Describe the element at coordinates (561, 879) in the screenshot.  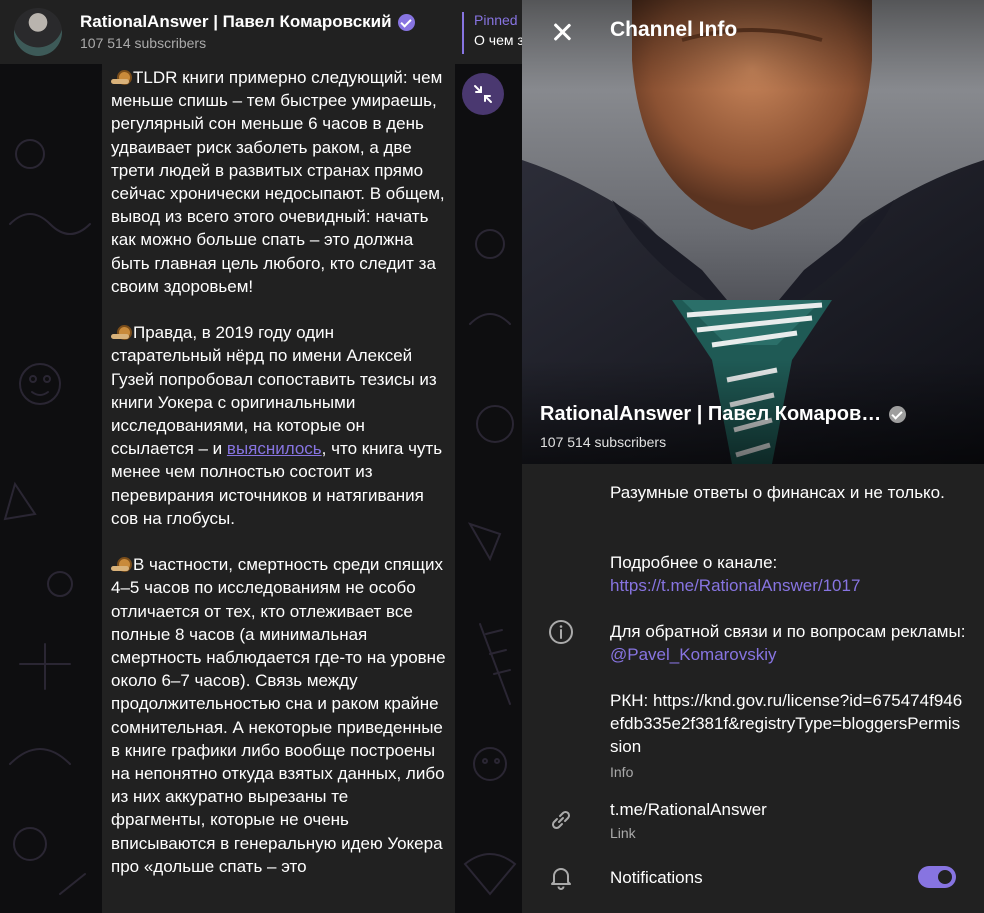
I see `bell-icon` at that location.